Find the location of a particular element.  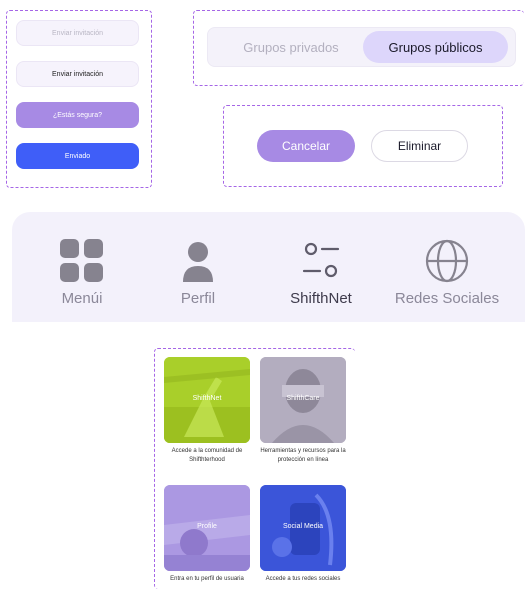

card-social-media: Social Media is located at coordinates (303, 528).